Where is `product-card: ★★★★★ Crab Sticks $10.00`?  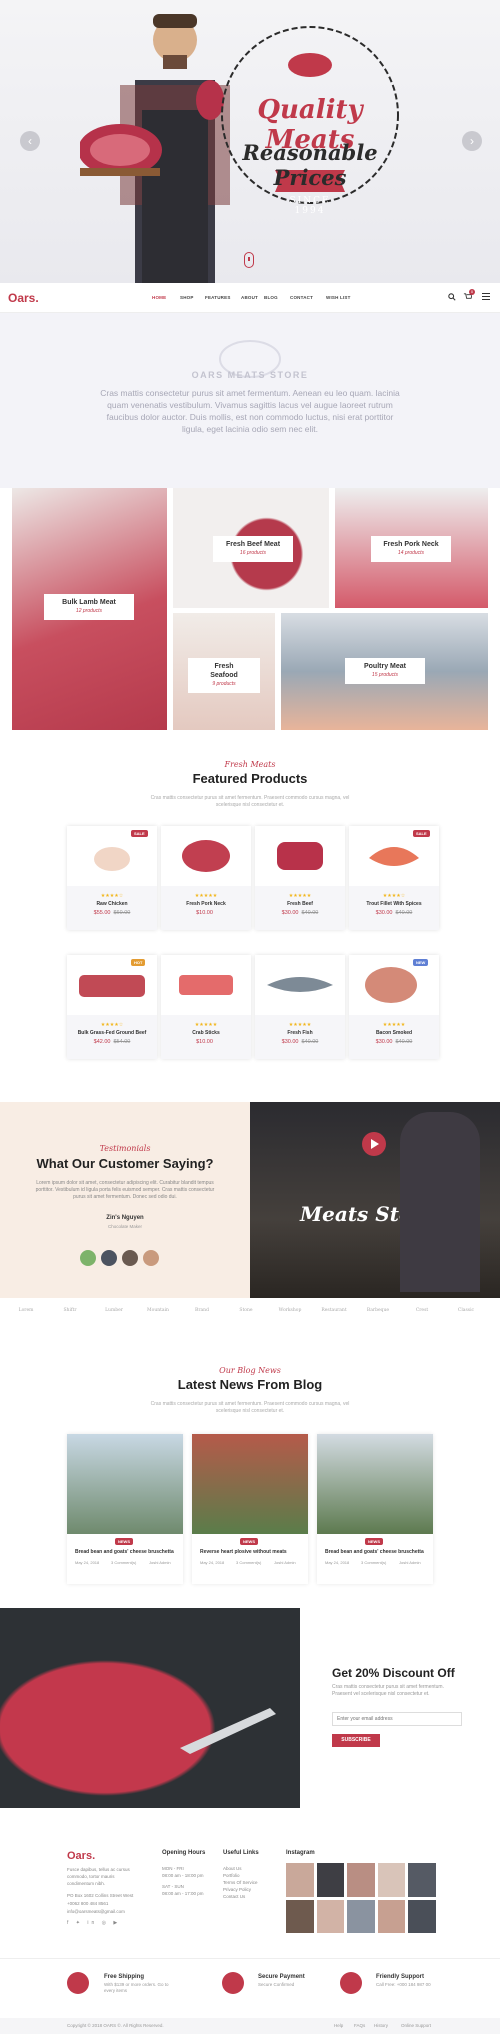
product-card: ★★★★★ Crab Sticks $10.00 is located at coordinates (206, 1007).